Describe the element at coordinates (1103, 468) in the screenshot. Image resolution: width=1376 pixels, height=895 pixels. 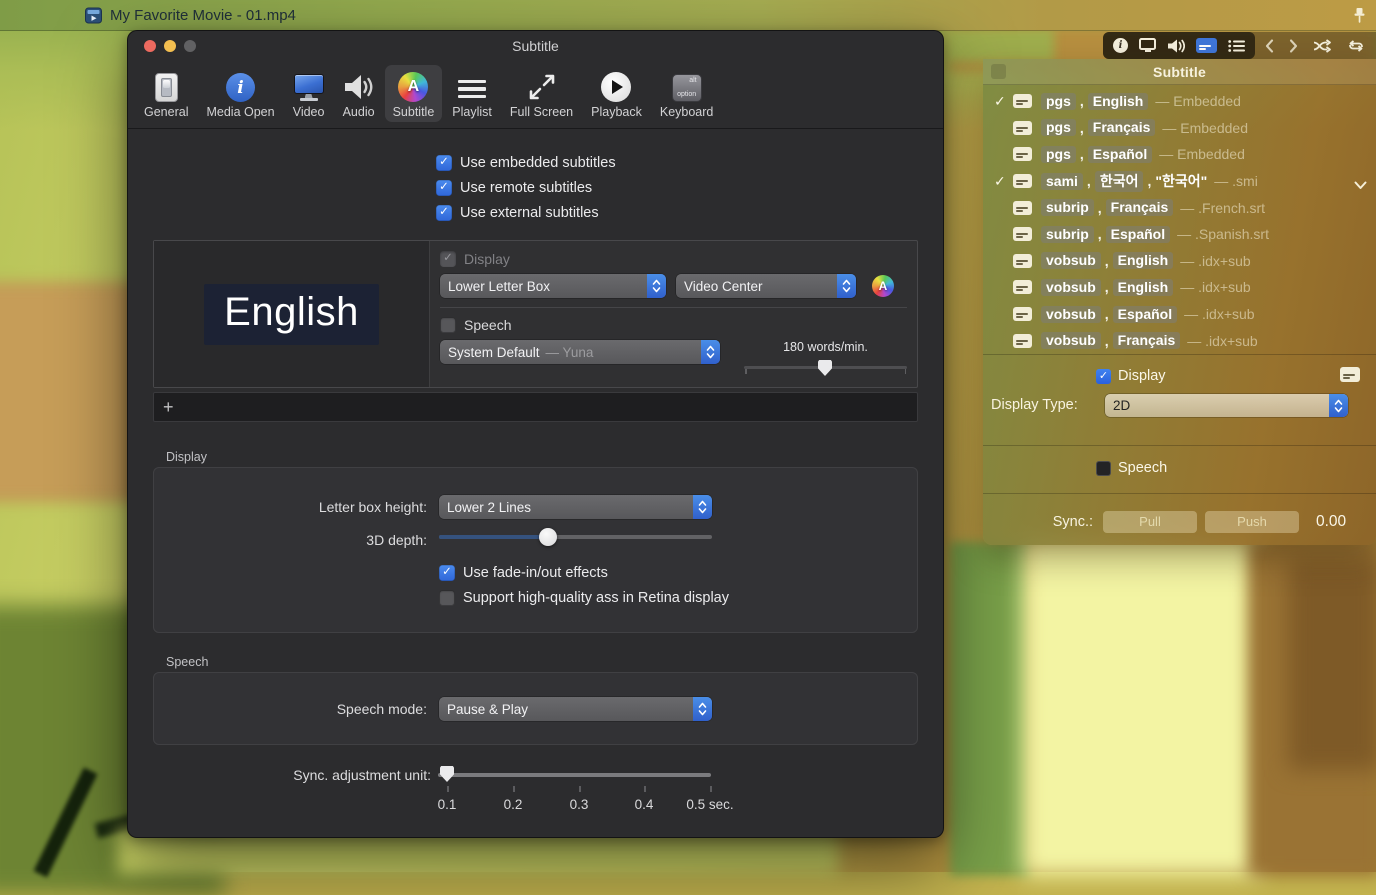
I see `hud-speech-checkbox` at that location.